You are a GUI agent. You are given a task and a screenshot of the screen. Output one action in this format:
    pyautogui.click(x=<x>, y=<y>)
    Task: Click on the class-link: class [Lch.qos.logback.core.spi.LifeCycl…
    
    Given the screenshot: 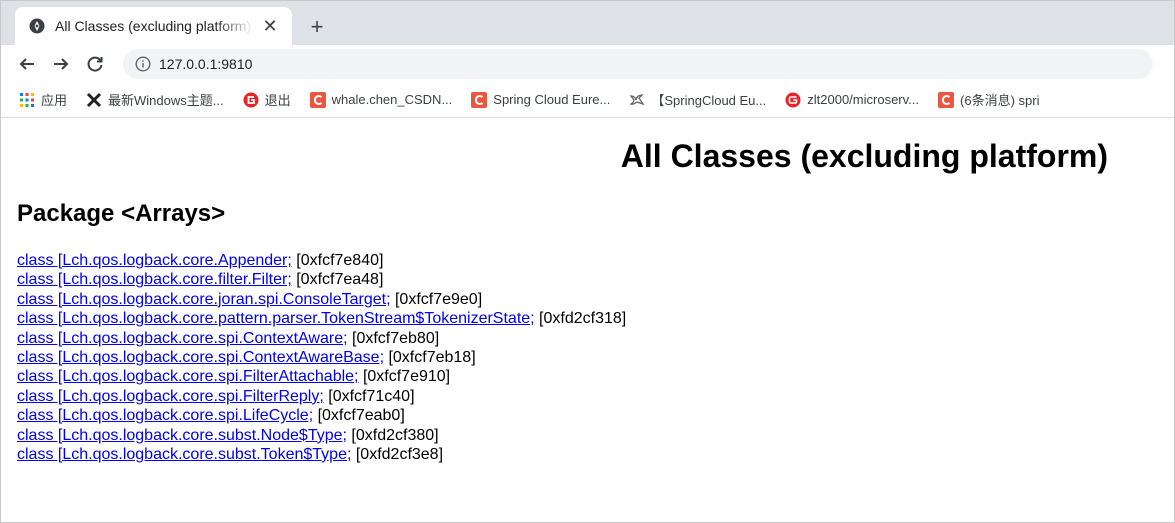 What is the action you would take?
    pyautogui.click(x=165, y=415)
    